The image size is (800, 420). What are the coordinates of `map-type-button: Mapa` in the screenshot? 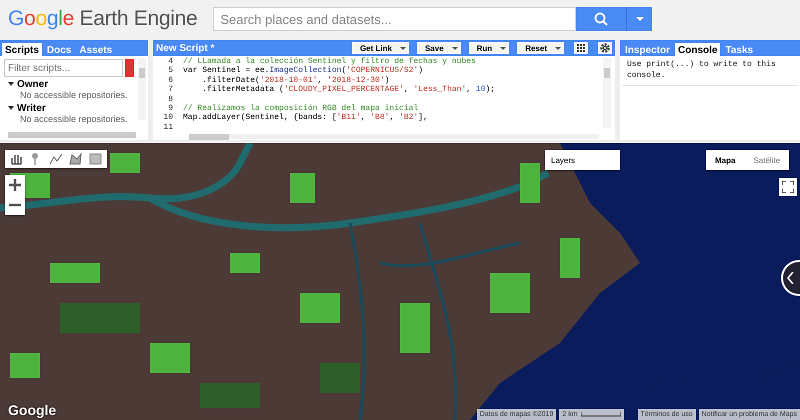 It's located at (725, 160).